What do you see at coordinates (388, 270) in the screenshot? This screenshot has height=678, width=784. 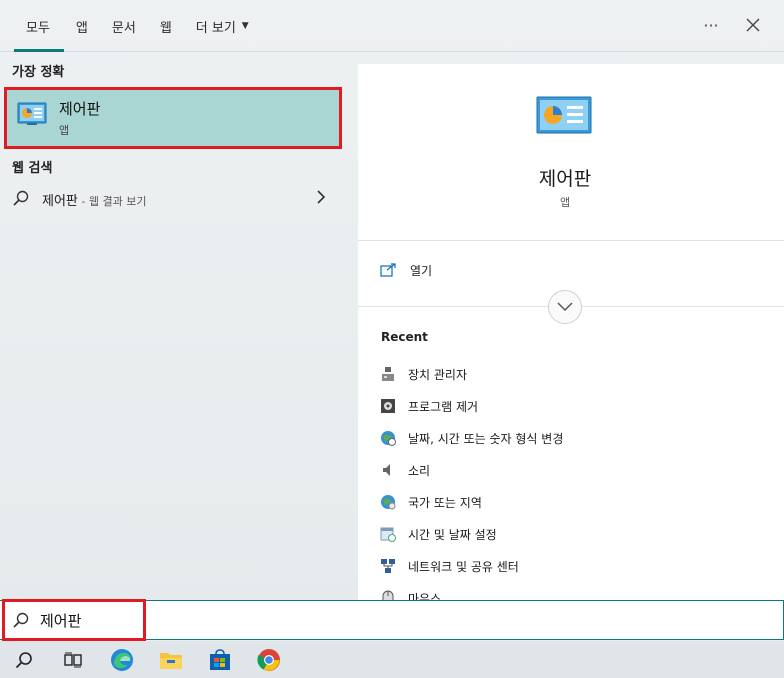 I see `open-icon` at bounding box center [388, 270].